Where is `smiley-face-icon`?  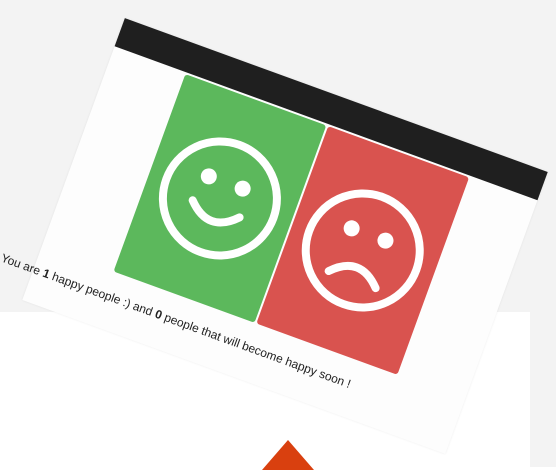 smiley-face-icon is located at coordinates (219, 198).